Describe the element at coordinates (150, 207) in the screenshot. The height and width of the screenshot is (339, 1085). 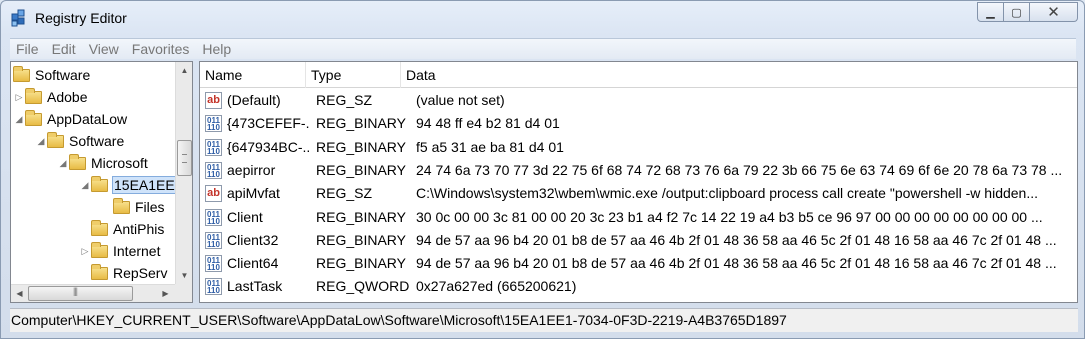
I see `tree-item-label: Files` at that location.